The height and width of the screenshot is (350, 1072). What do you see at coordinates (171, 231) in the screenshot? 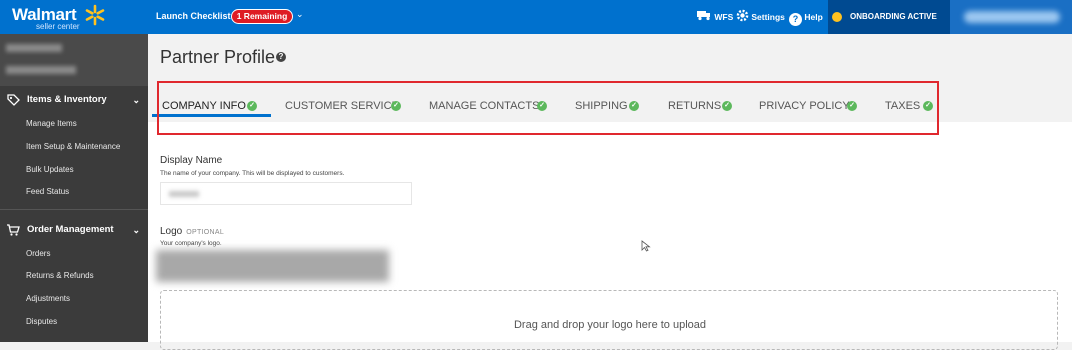
I see `logo-label-text: Logo` at bounding box center [171, 231].